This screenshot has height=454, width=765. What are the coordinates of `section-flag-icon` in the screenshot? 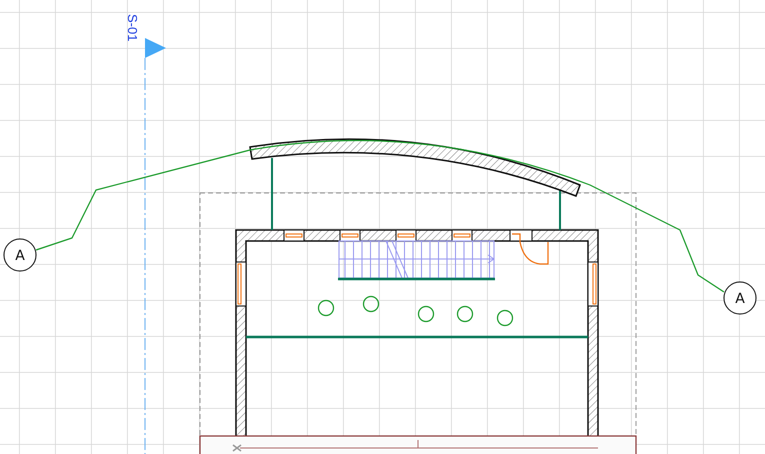 It's located at (155, 48).